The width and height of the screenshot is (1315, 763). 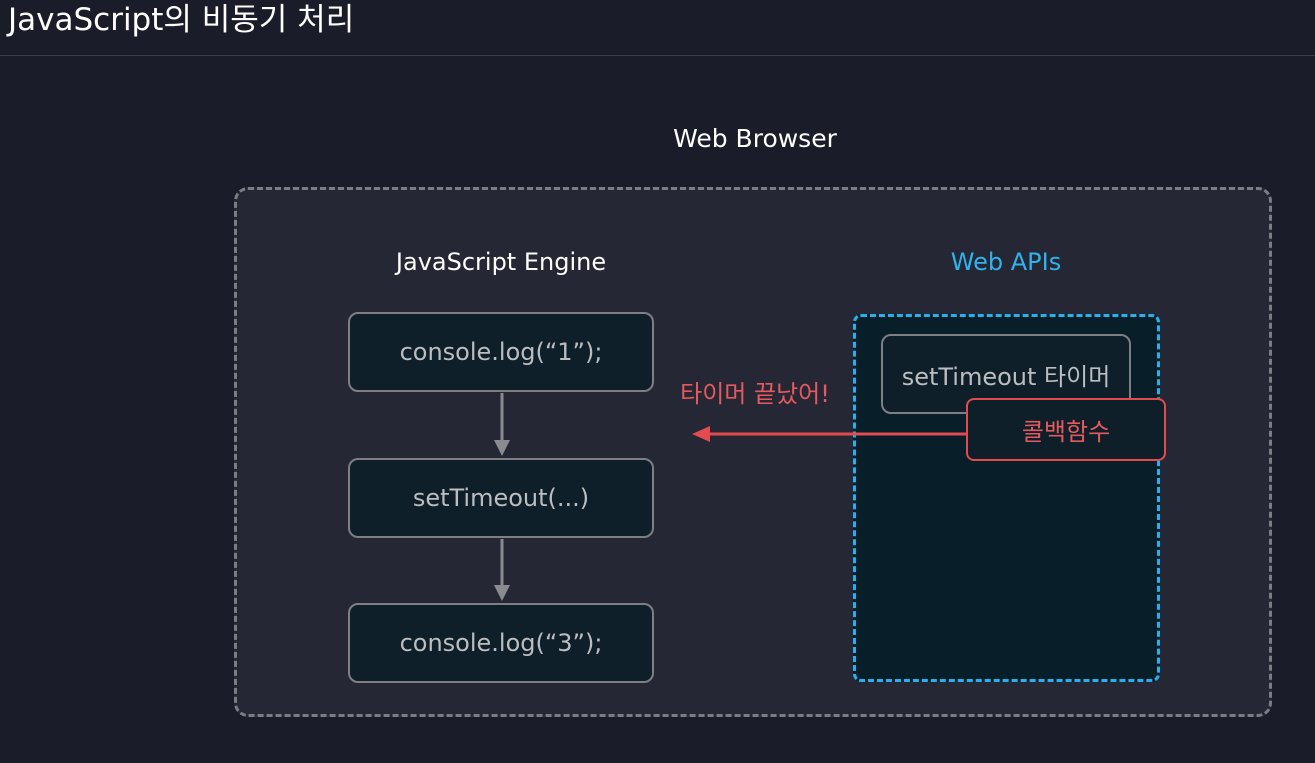 What do you see at coordinates (1006, 262) in the screenshot?
I see `web-apis-label: Web APIs` at bounding box center [1006, 262].